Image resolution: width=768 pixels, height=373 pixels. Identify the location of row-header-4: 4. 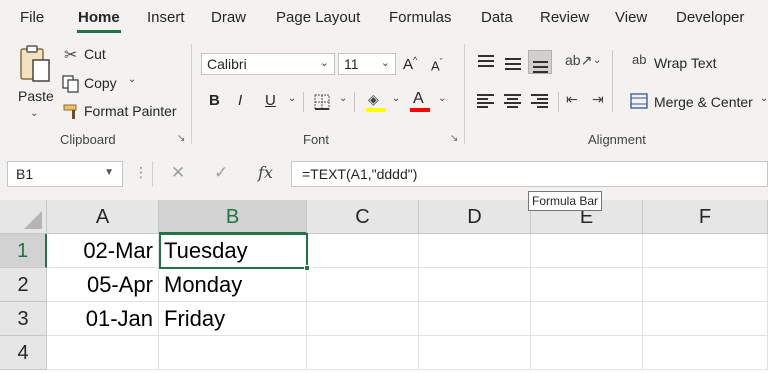
(23, 353).